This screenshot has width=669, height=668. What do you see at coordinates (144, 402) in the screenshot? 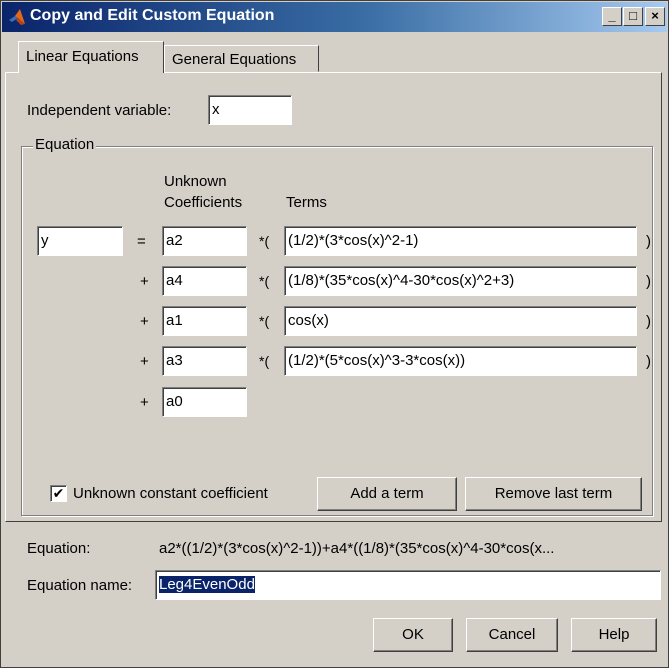
I see `constant-operator: +` at bounding box center [144, 402].